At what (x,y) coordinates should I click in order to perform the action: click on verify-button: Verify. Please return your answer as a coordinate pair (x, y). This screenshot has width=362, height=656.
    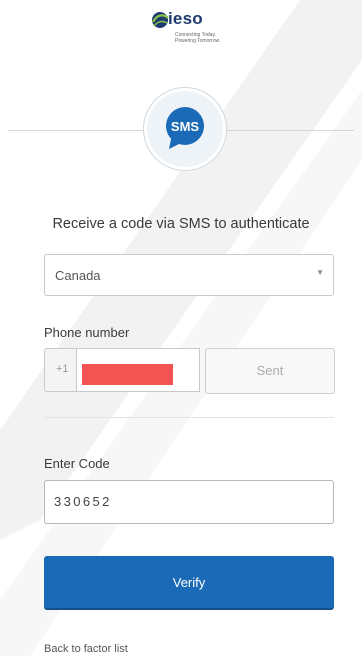
    Looking at the image, I should click on (189, 583).